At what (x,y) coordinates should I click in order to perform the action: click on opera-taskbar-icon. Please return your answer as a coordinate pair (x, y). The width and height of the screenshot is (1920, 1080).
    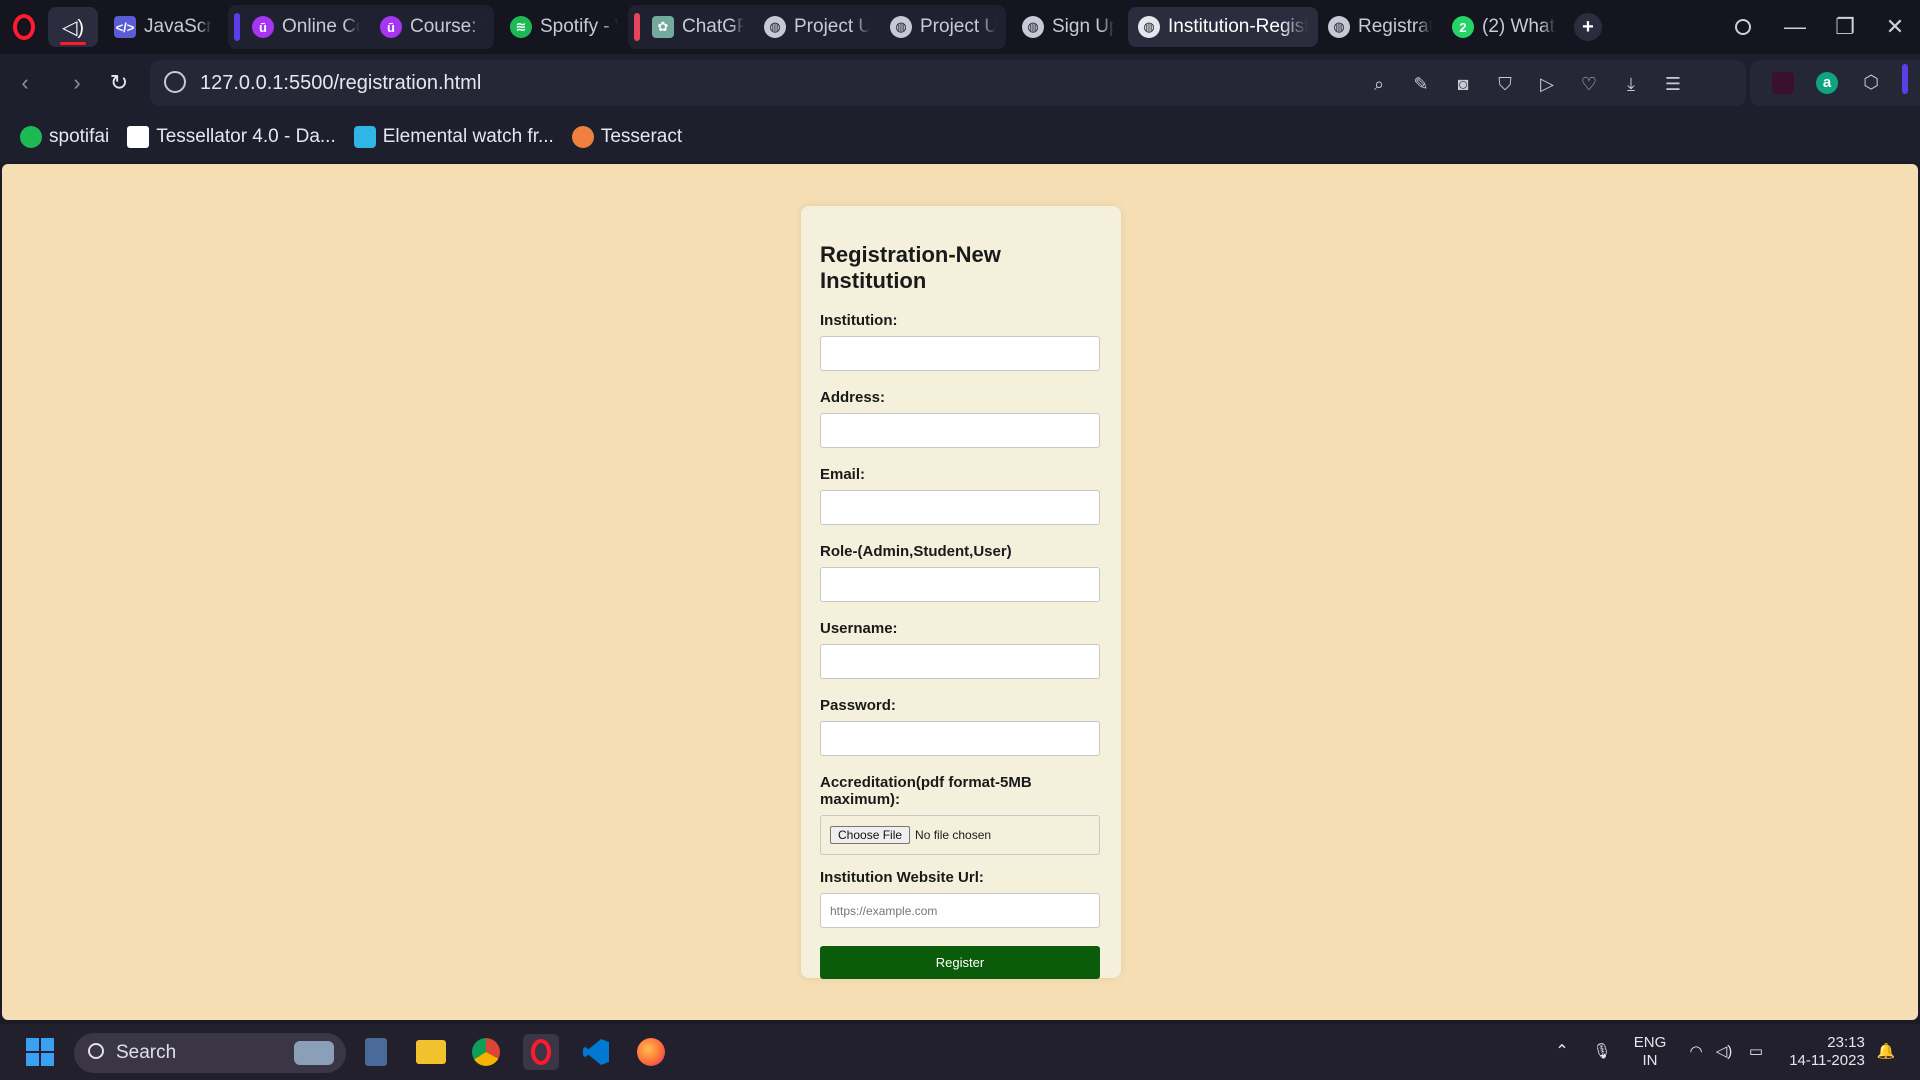
    Looking at the image, I should click on (541, 1052).